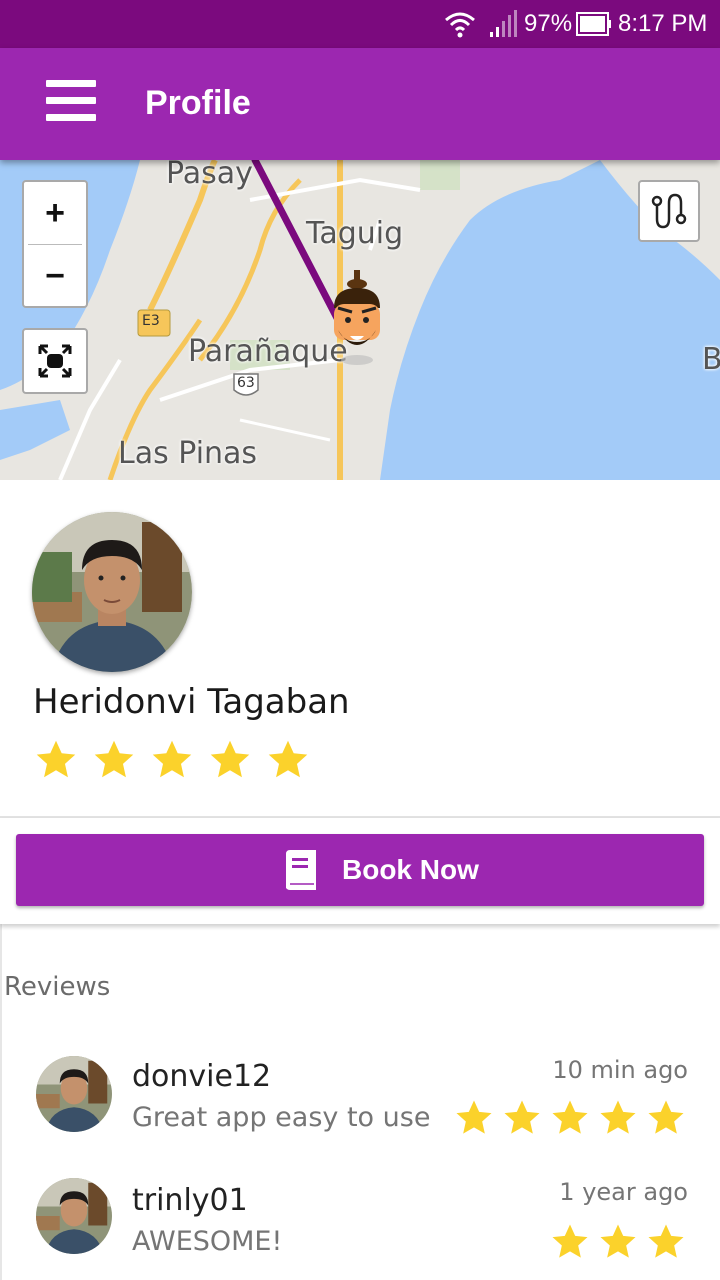 The width and height of the screenshot is (720, 1280). What do you see at coordinates (57, 987) in the screenshot?
I see `reviews-title: Reviews` at bounding box center [57, 987].